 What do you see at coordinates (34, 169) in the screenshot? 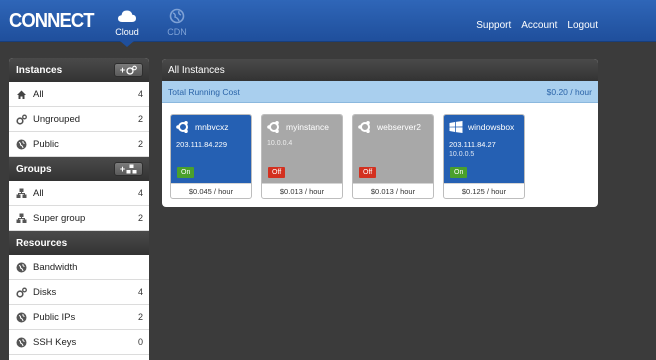
I see `groups-section-title: Groups` at bounding box center [34, 169].